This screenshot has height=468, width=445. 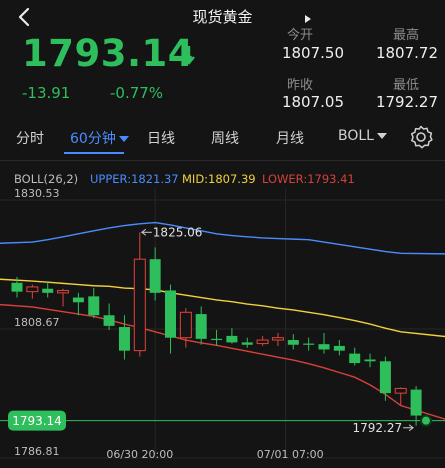 What do you see at coordinates (290, 454) in the screenshot?
I see `x-tick-label: 07/01 07:00` at bounding box center [290, 454].